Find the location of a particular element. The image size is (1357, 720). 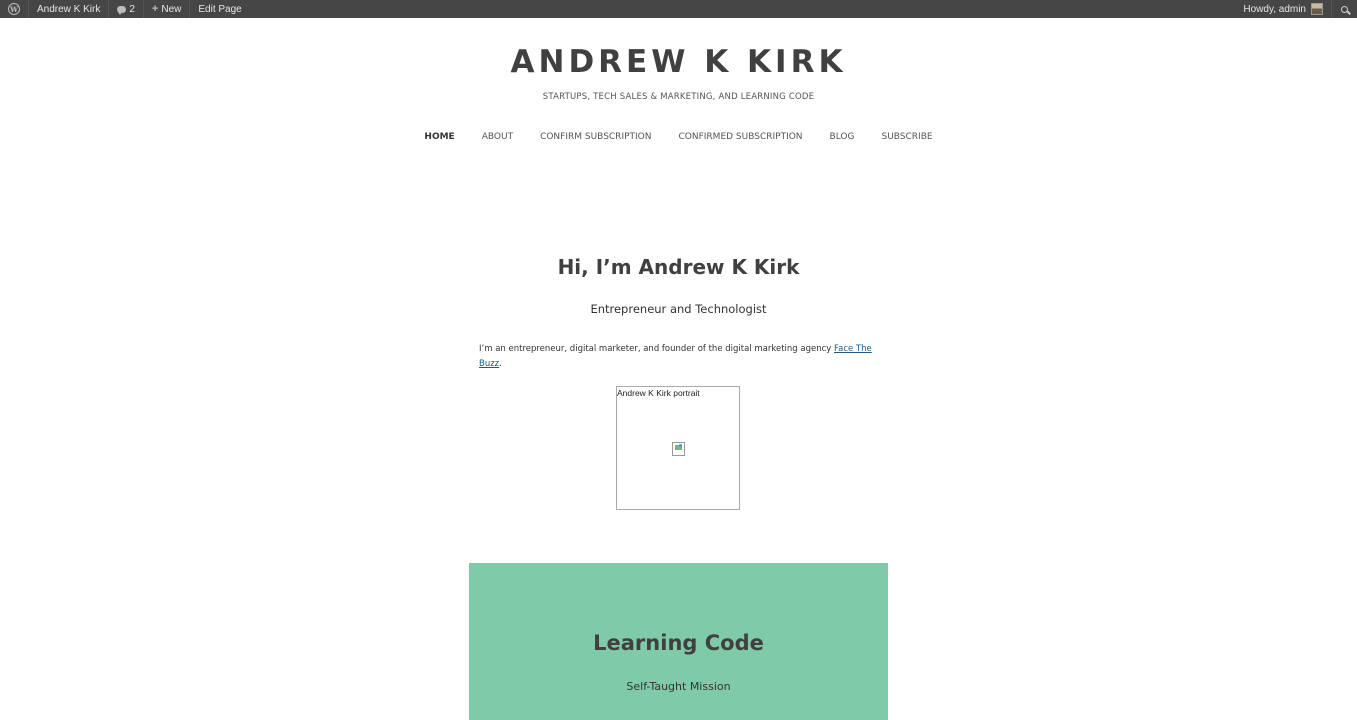

wordpress-menu: W is located at coordinates (14, 9).